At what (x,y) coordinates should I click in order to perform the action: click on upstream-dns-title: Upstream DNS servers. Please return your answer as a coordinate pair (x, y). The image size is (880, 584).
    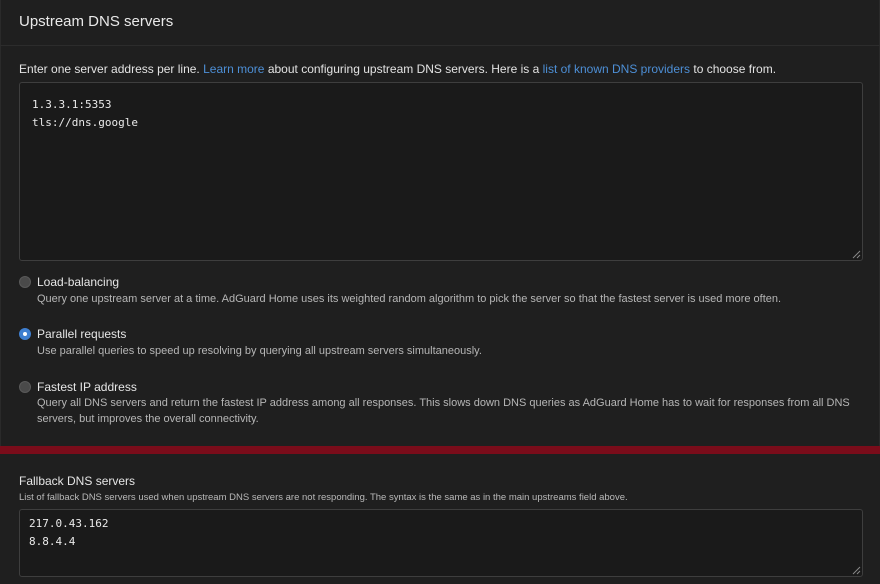
    Looking at the image, I should click on (96, 21).